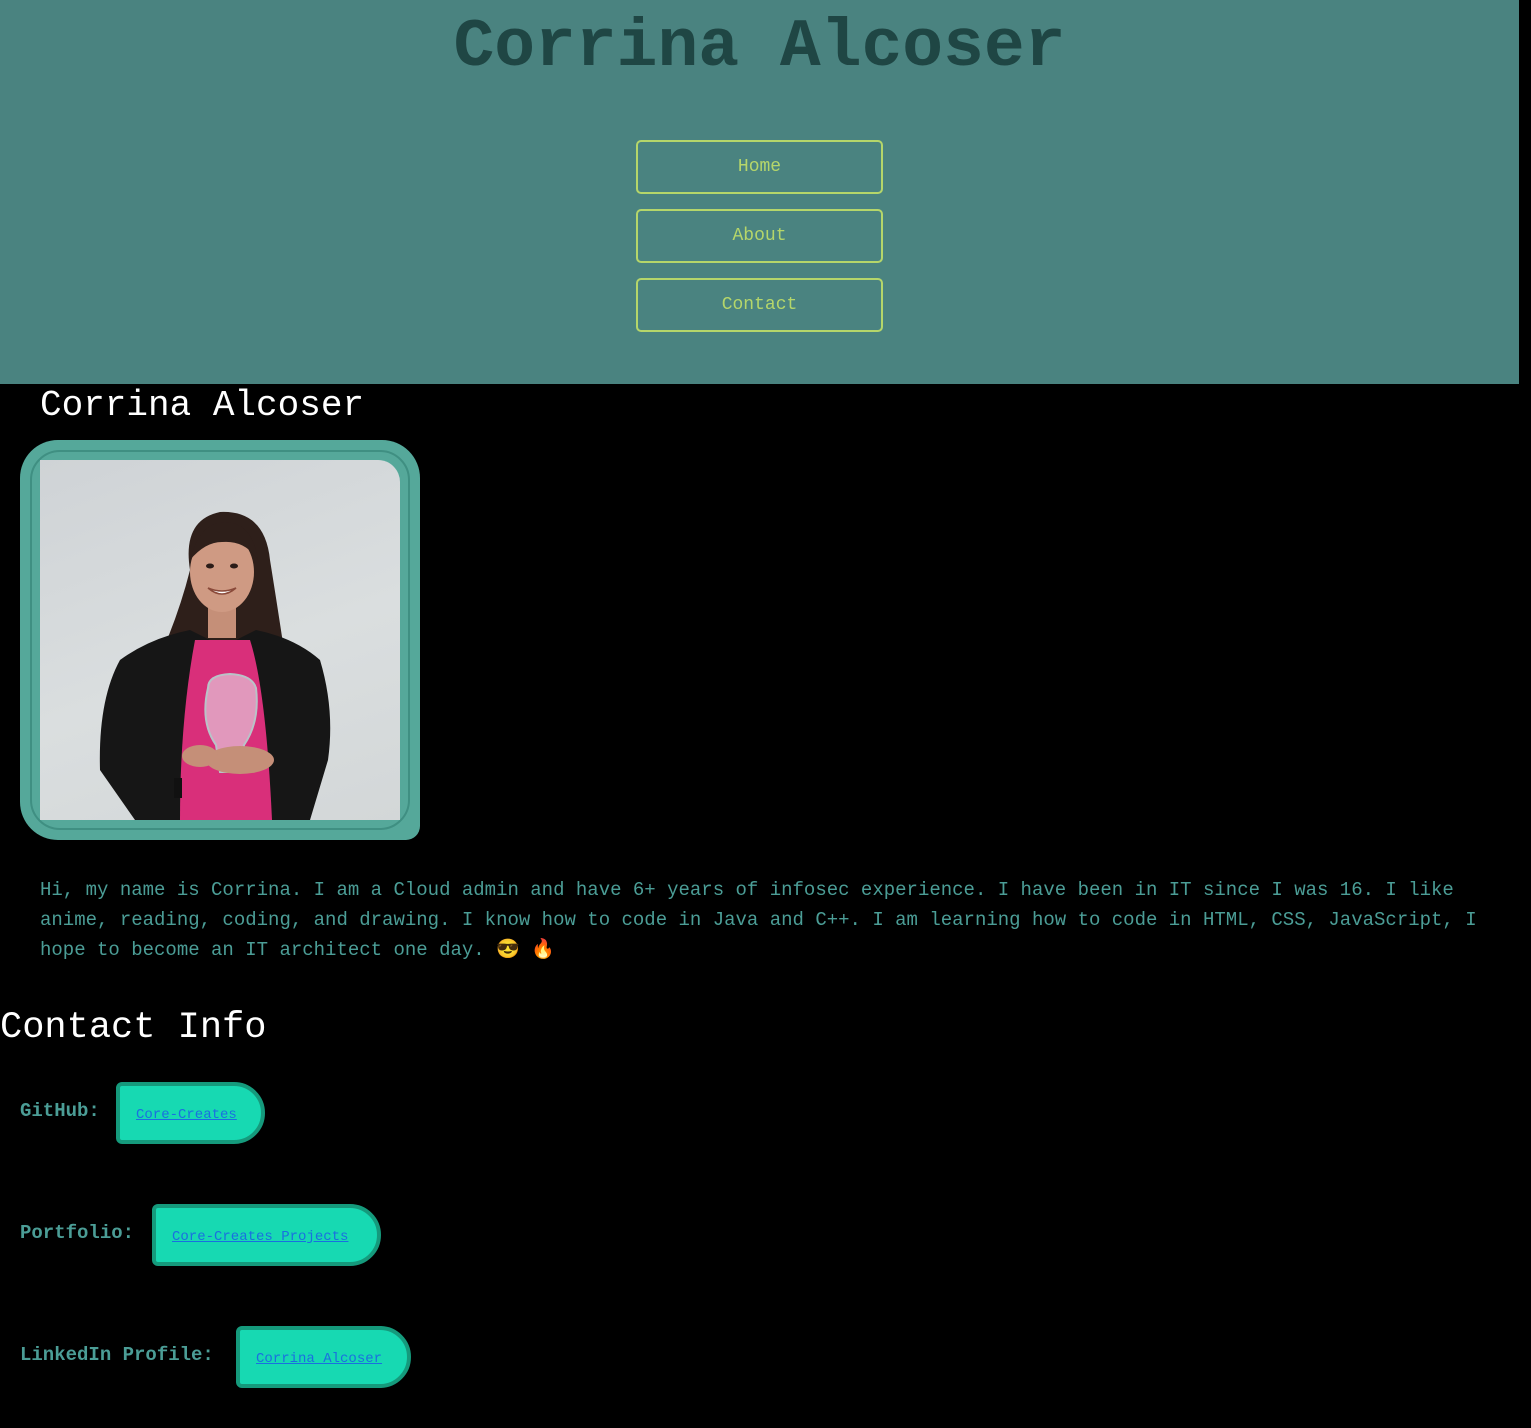 Image resolution: width=1531 pixels, height=1428 pixels. I want to click on github-link-pill: Core-Creates, so click(190, 1113).